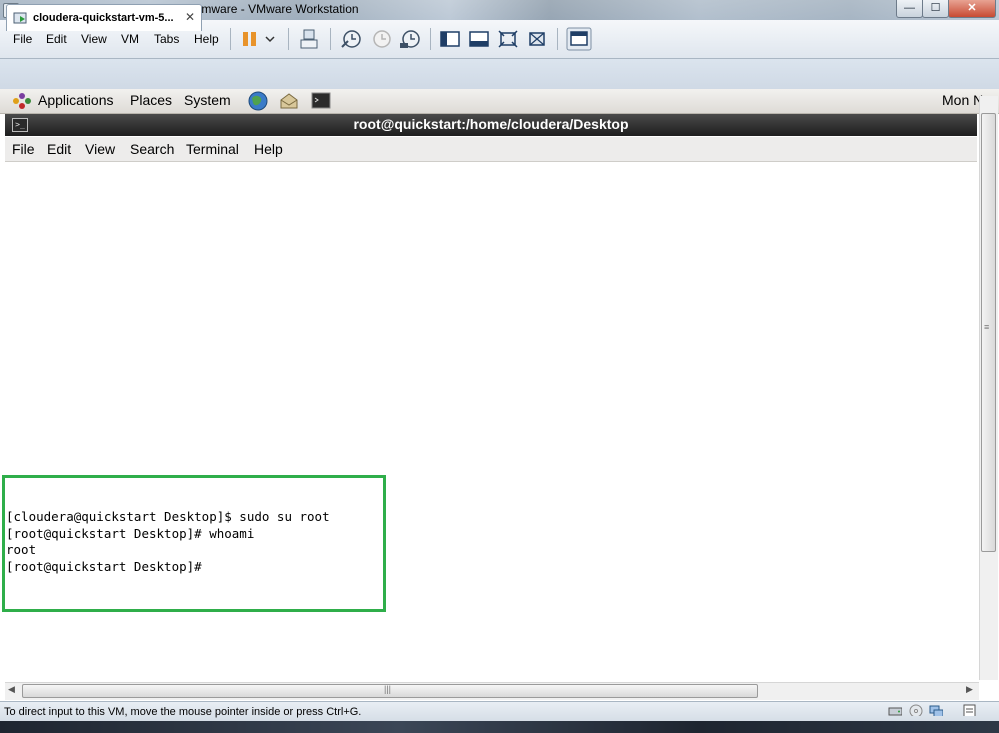  Describe the element at coordinates (935, 9) in the screenshot. I see `maximize-button: ☐` at that location.